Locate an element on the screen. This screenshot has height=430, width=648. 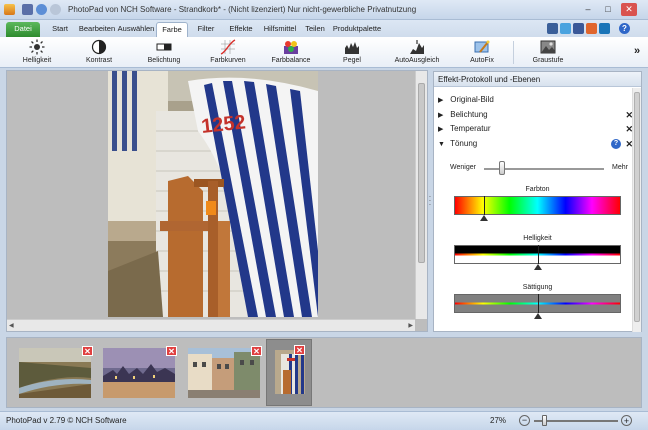
autofix-label: AutoFix is located at coordinates (482, 60).